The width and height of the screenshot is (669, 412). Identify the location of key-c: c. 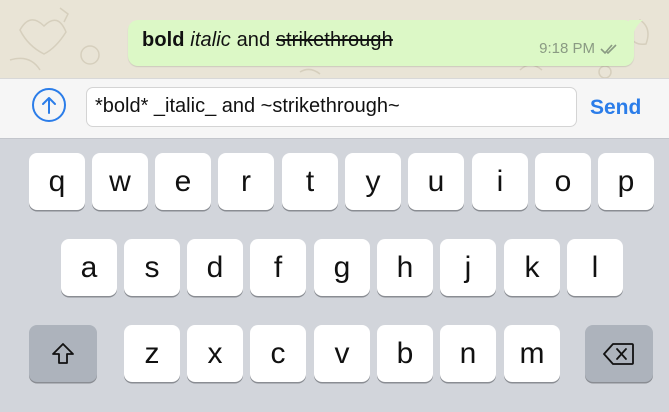
(278, 353).